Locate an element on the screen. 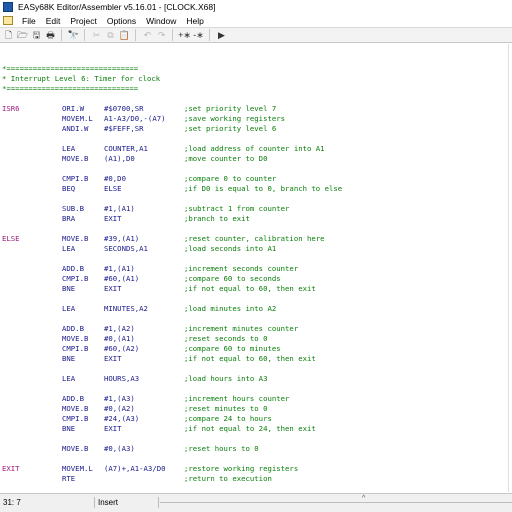 The image size is (512, 512). status-bar: 31: 7 Insert ^ is located at coordinates (256, 502).